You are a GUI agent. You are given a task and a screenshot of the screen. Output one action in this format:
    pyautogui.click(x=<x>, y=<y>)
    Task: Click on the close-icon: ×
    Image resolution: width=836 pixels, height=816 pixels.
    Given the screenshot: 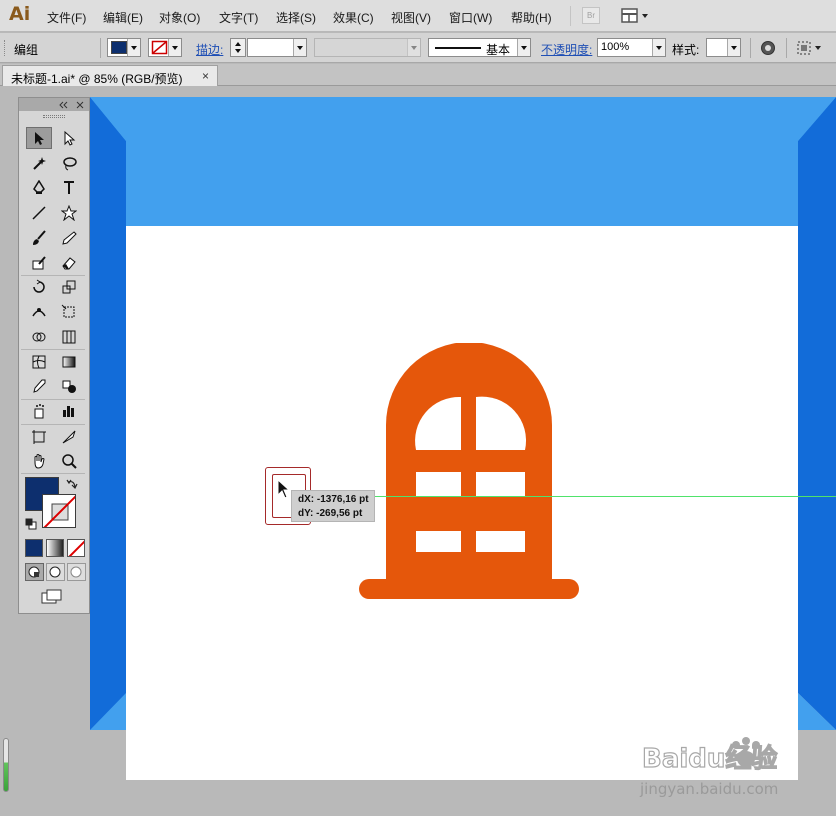 What is the action you would take?
    pyautogui.click(x=205, y=76)
    